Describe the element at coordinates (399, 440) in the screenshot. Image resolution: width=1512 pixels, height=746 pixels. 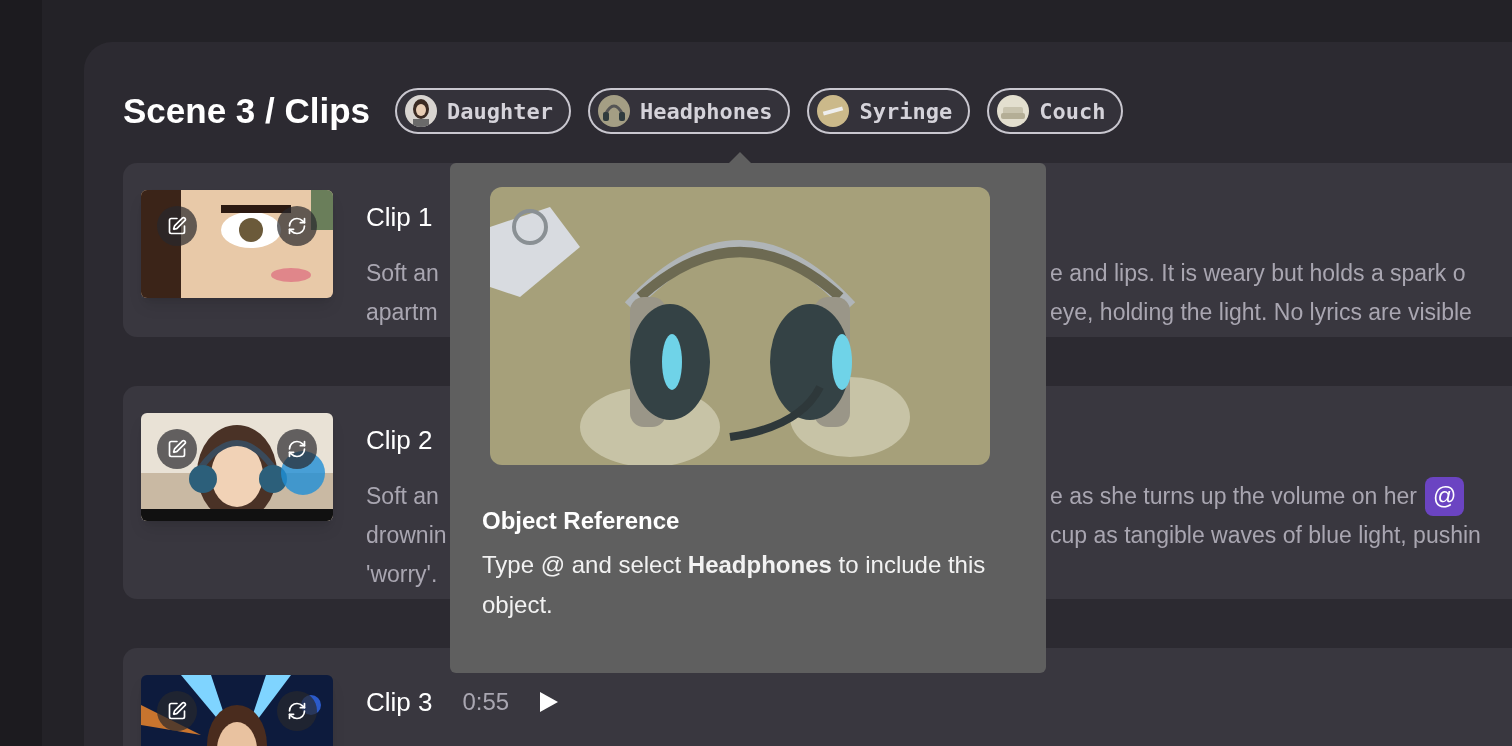
I see `clip-title: Clip 2` at that location.